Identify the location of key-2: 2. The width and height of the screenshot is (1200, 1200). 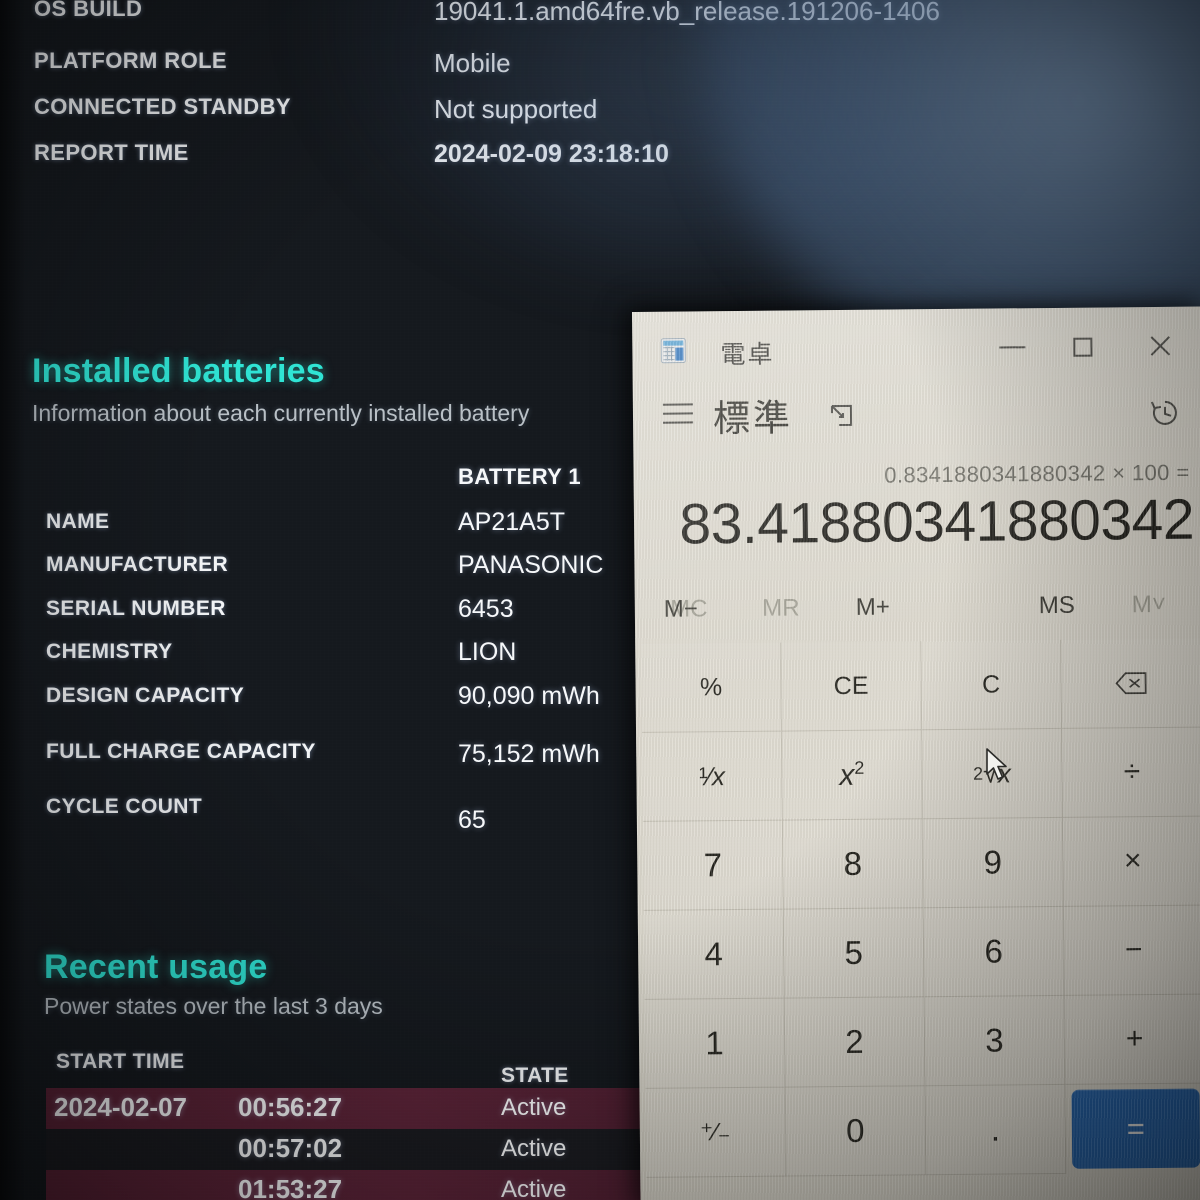
(855, 1042).